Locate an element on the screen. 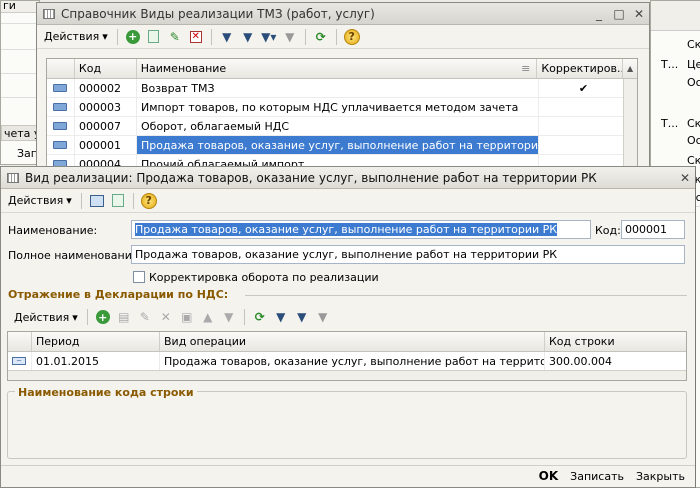 The width and height of the screenshot is (700, 488). bg-left-tab2-label: Зап is located at coordinates (27, 153).